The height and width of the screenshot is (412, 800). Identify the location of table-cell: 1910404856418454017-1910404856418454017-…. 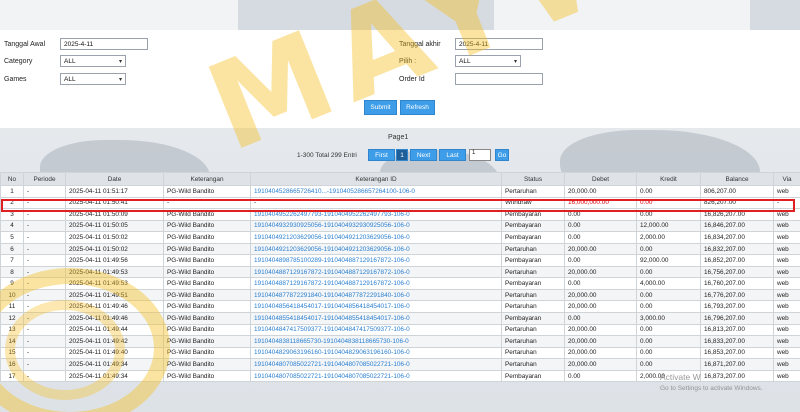
(376, 306).